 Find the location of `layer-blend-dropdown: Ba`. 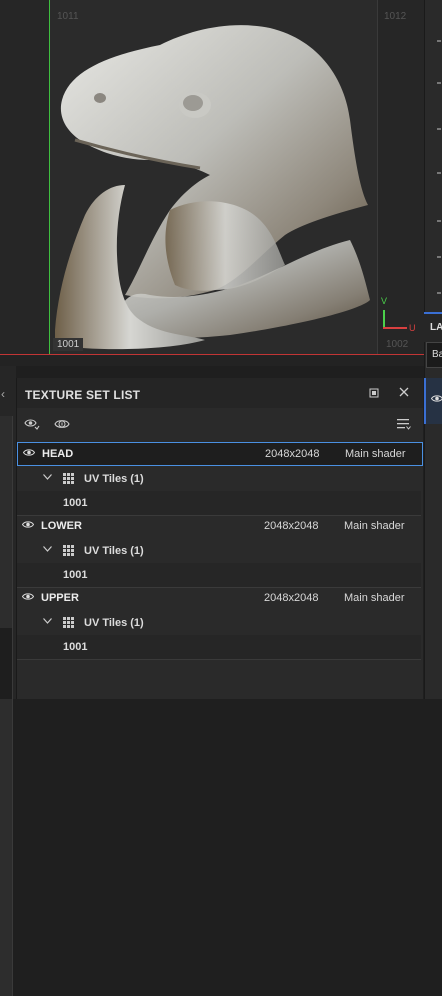

layer-blend-dropdown: Ba is located at coordinates (434, 355).